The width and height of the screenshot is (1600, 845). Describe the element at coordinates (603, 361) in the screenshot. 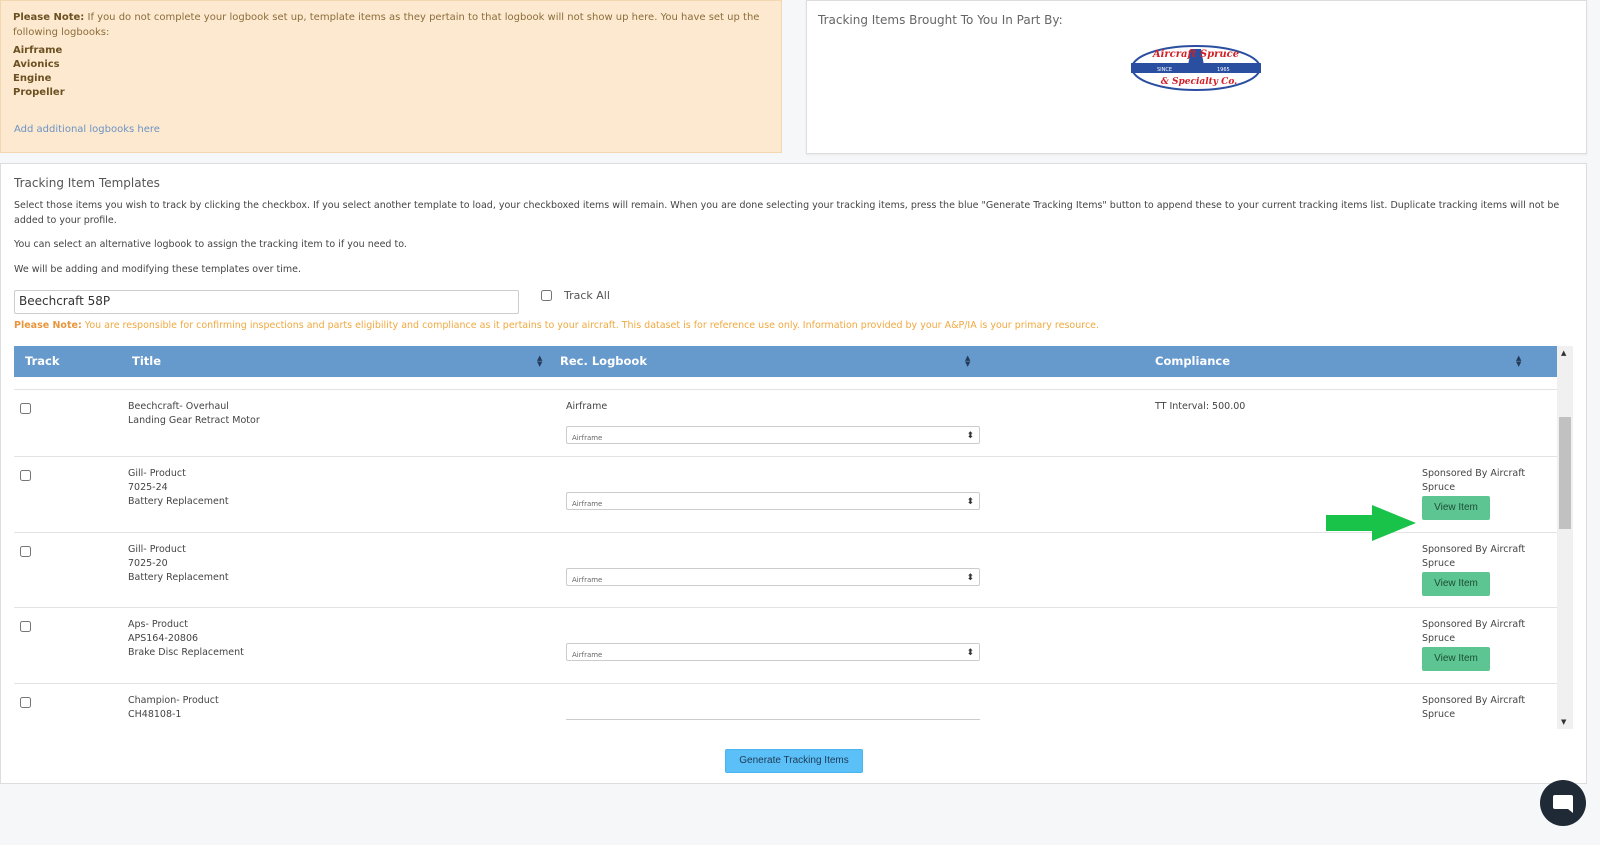

I see `header-logbook: Rec. Logbook` at that location.